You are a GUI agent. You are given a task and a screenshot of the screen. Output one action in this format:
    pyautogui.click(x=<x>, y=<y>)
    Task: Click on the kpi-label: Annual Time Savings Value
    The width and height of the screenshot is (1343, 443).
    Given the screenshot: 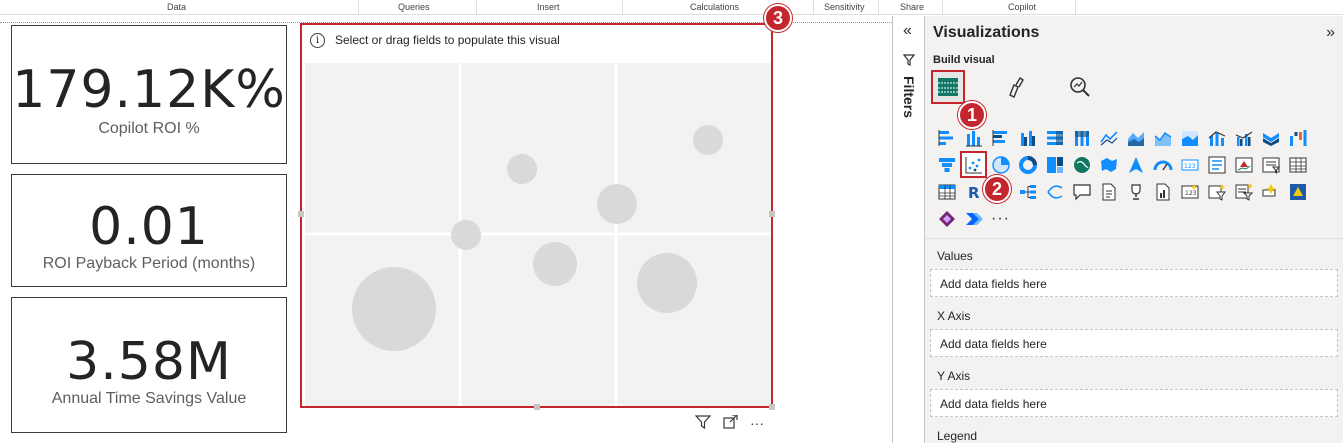 What is the action you would take?
    pyautogui.click(x=149, y=398)
    